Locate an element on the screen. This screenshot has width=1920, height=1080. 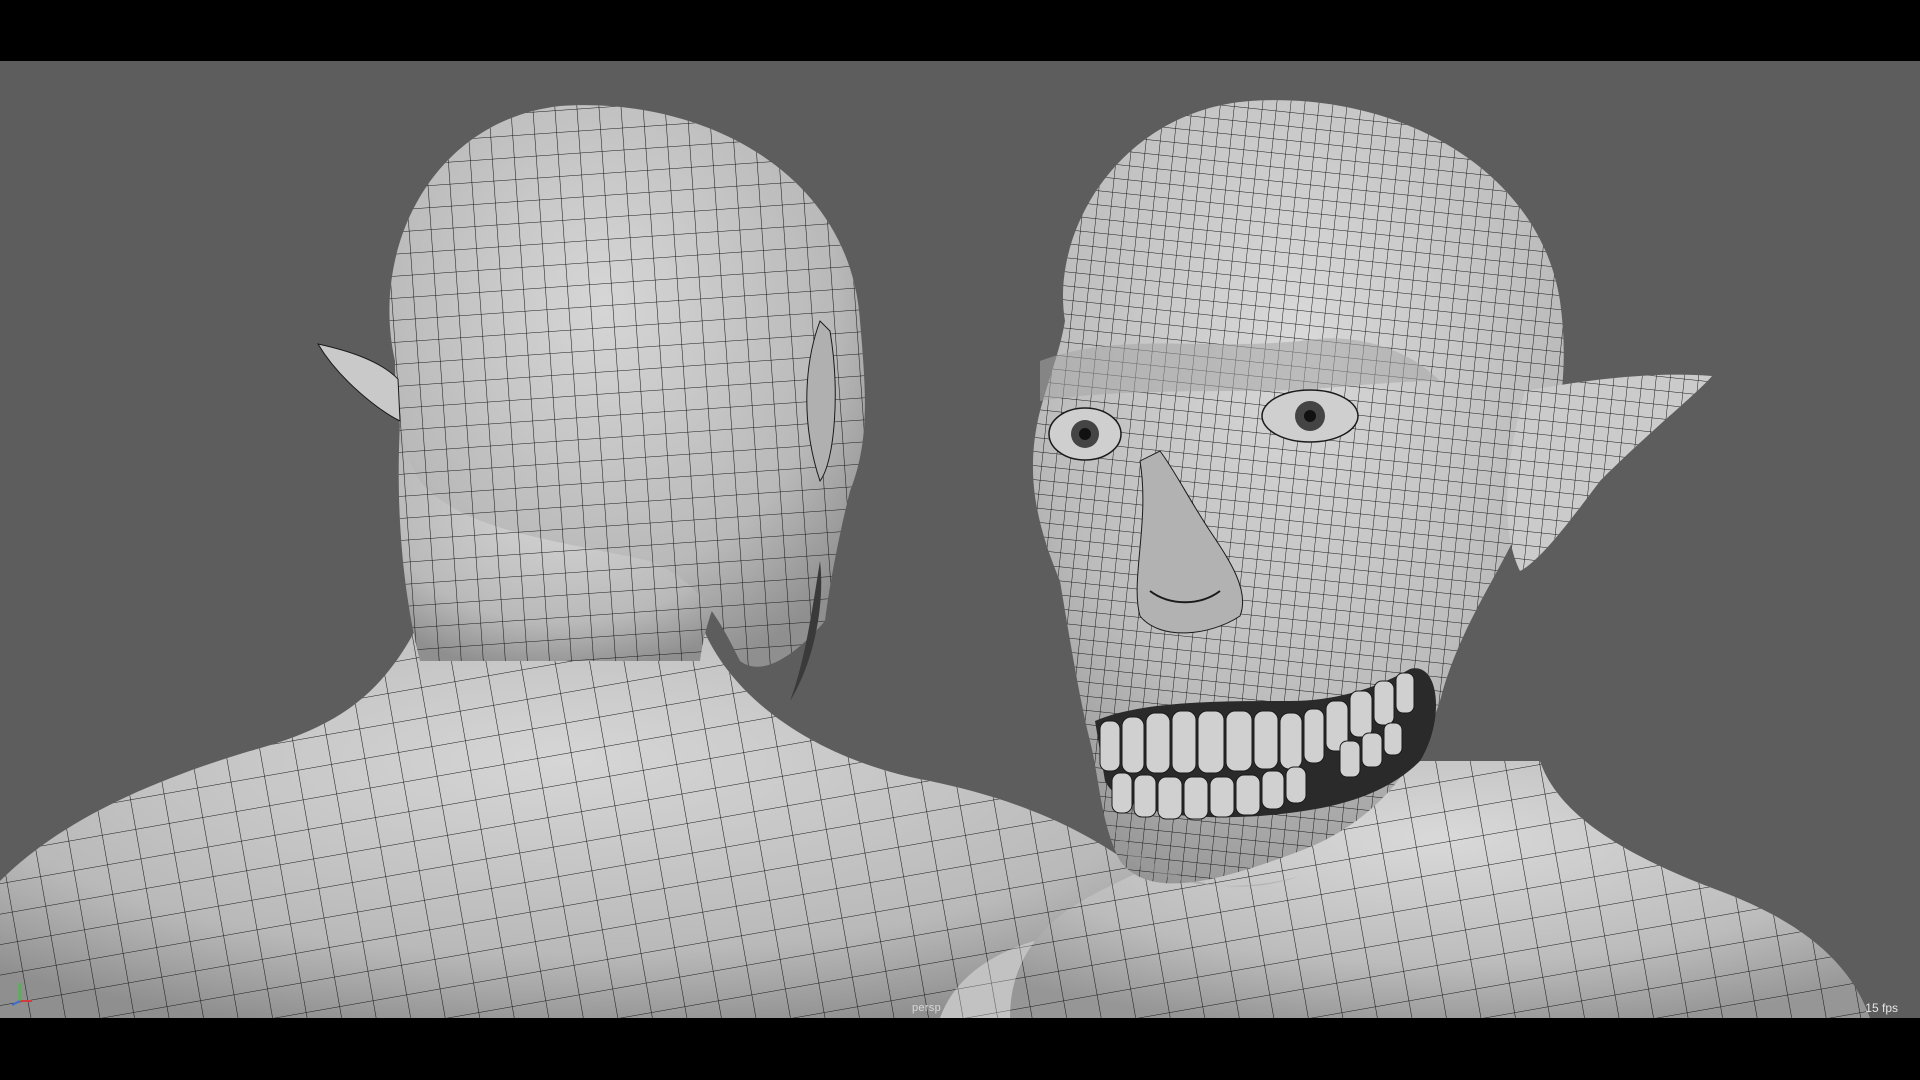
camera-name-label: persp is located at coordinates (927, 1008).